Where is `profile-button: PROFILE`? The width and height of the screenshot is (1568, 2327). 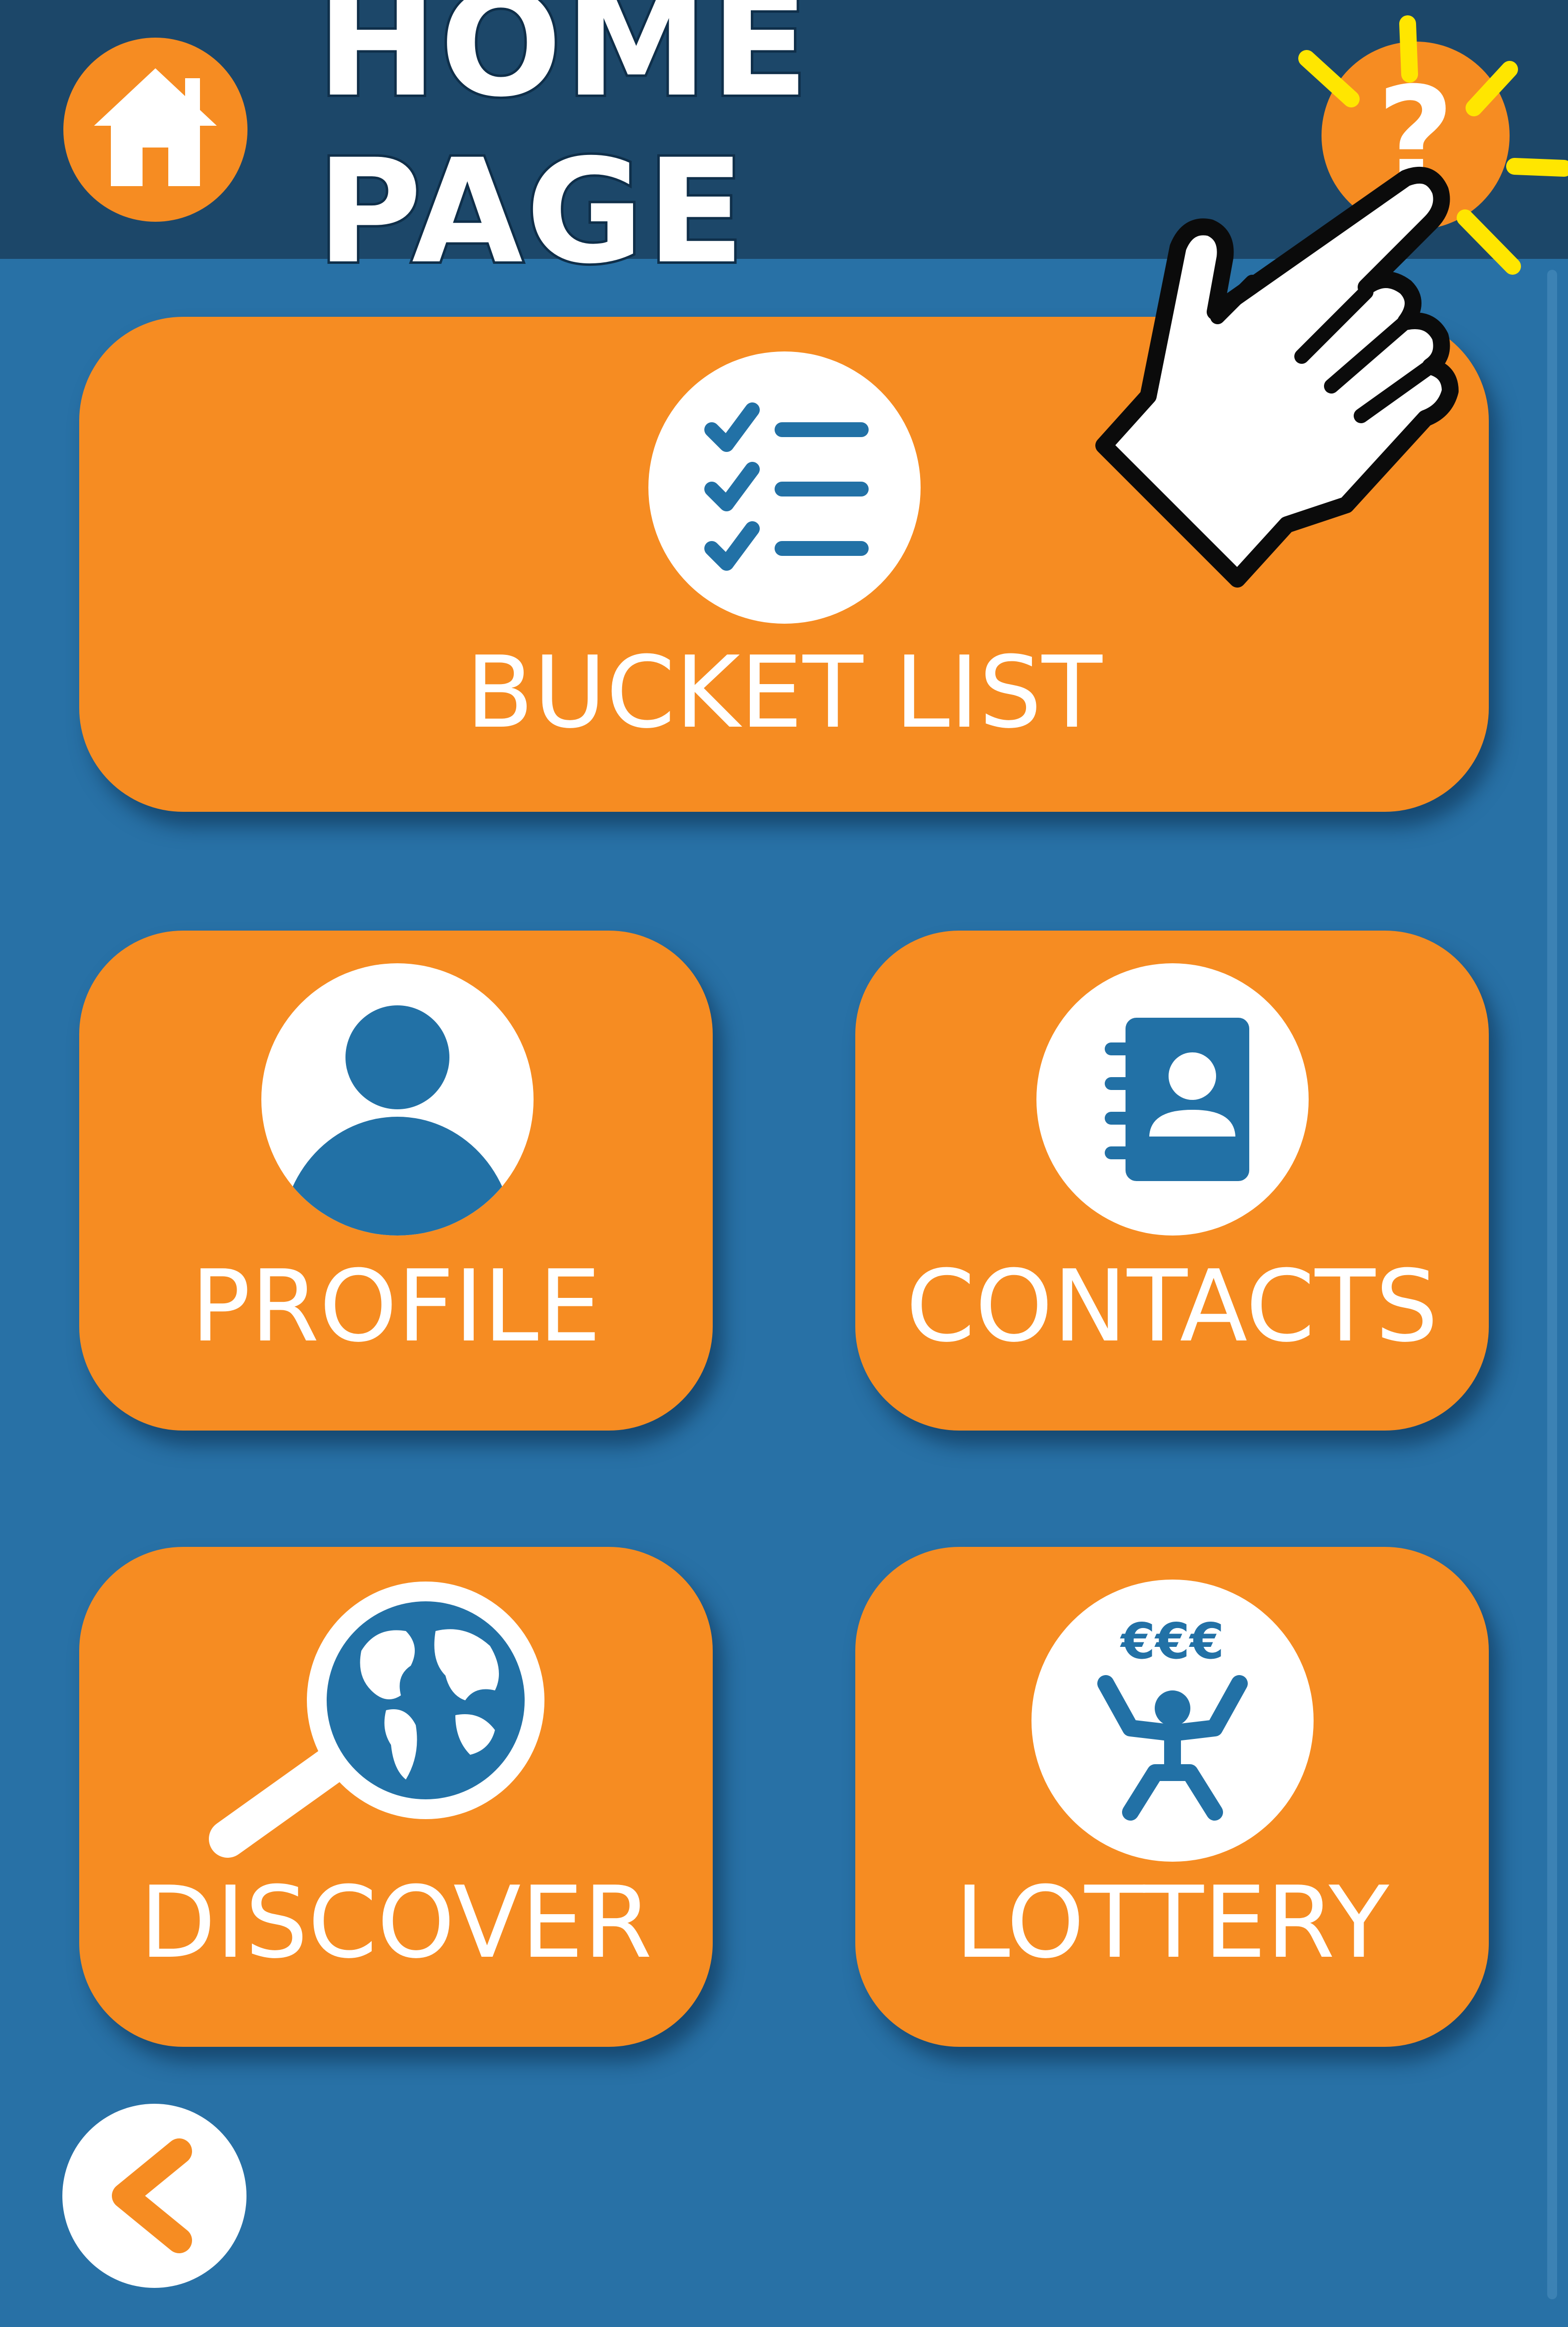
profile-button: PROFILE is located at coordinates (396, 1181).